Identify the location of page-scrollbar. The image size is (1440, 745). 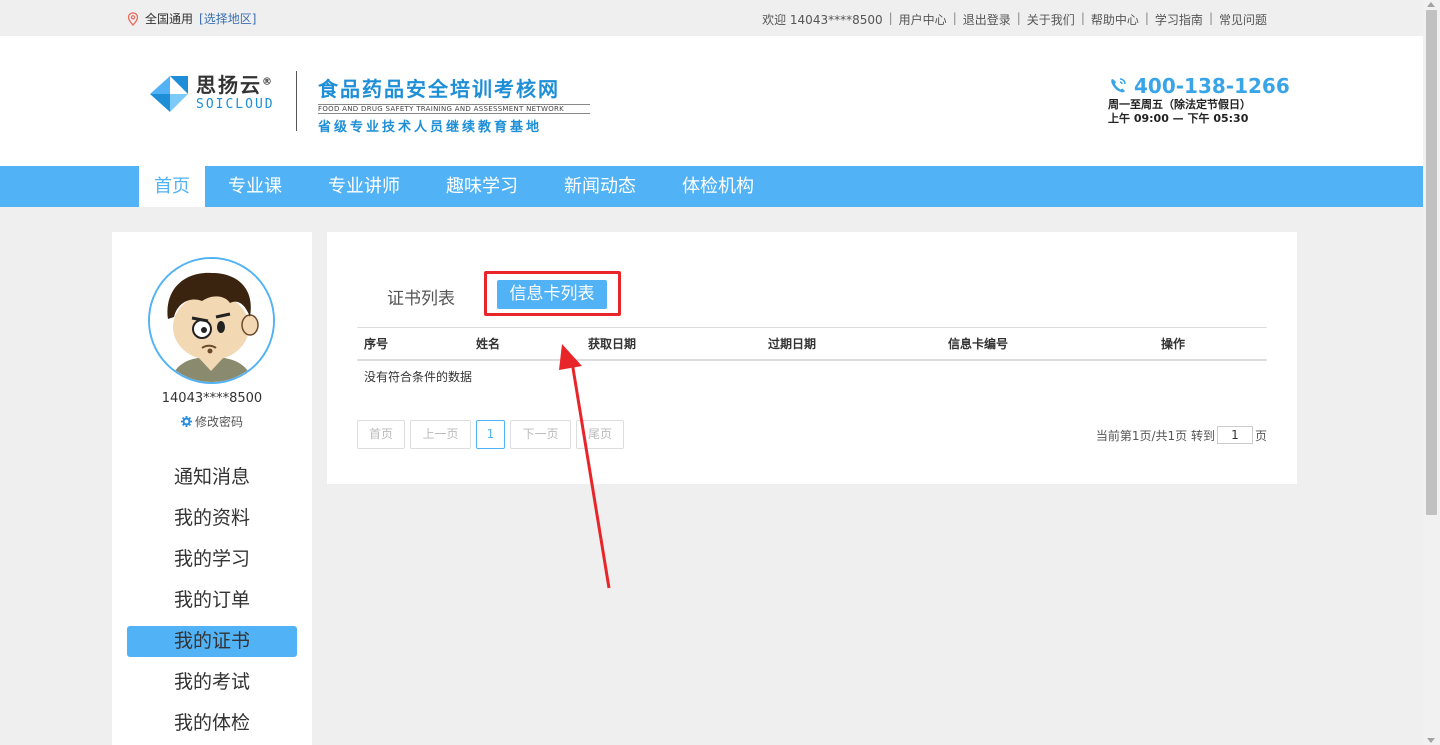
(1431, 372).